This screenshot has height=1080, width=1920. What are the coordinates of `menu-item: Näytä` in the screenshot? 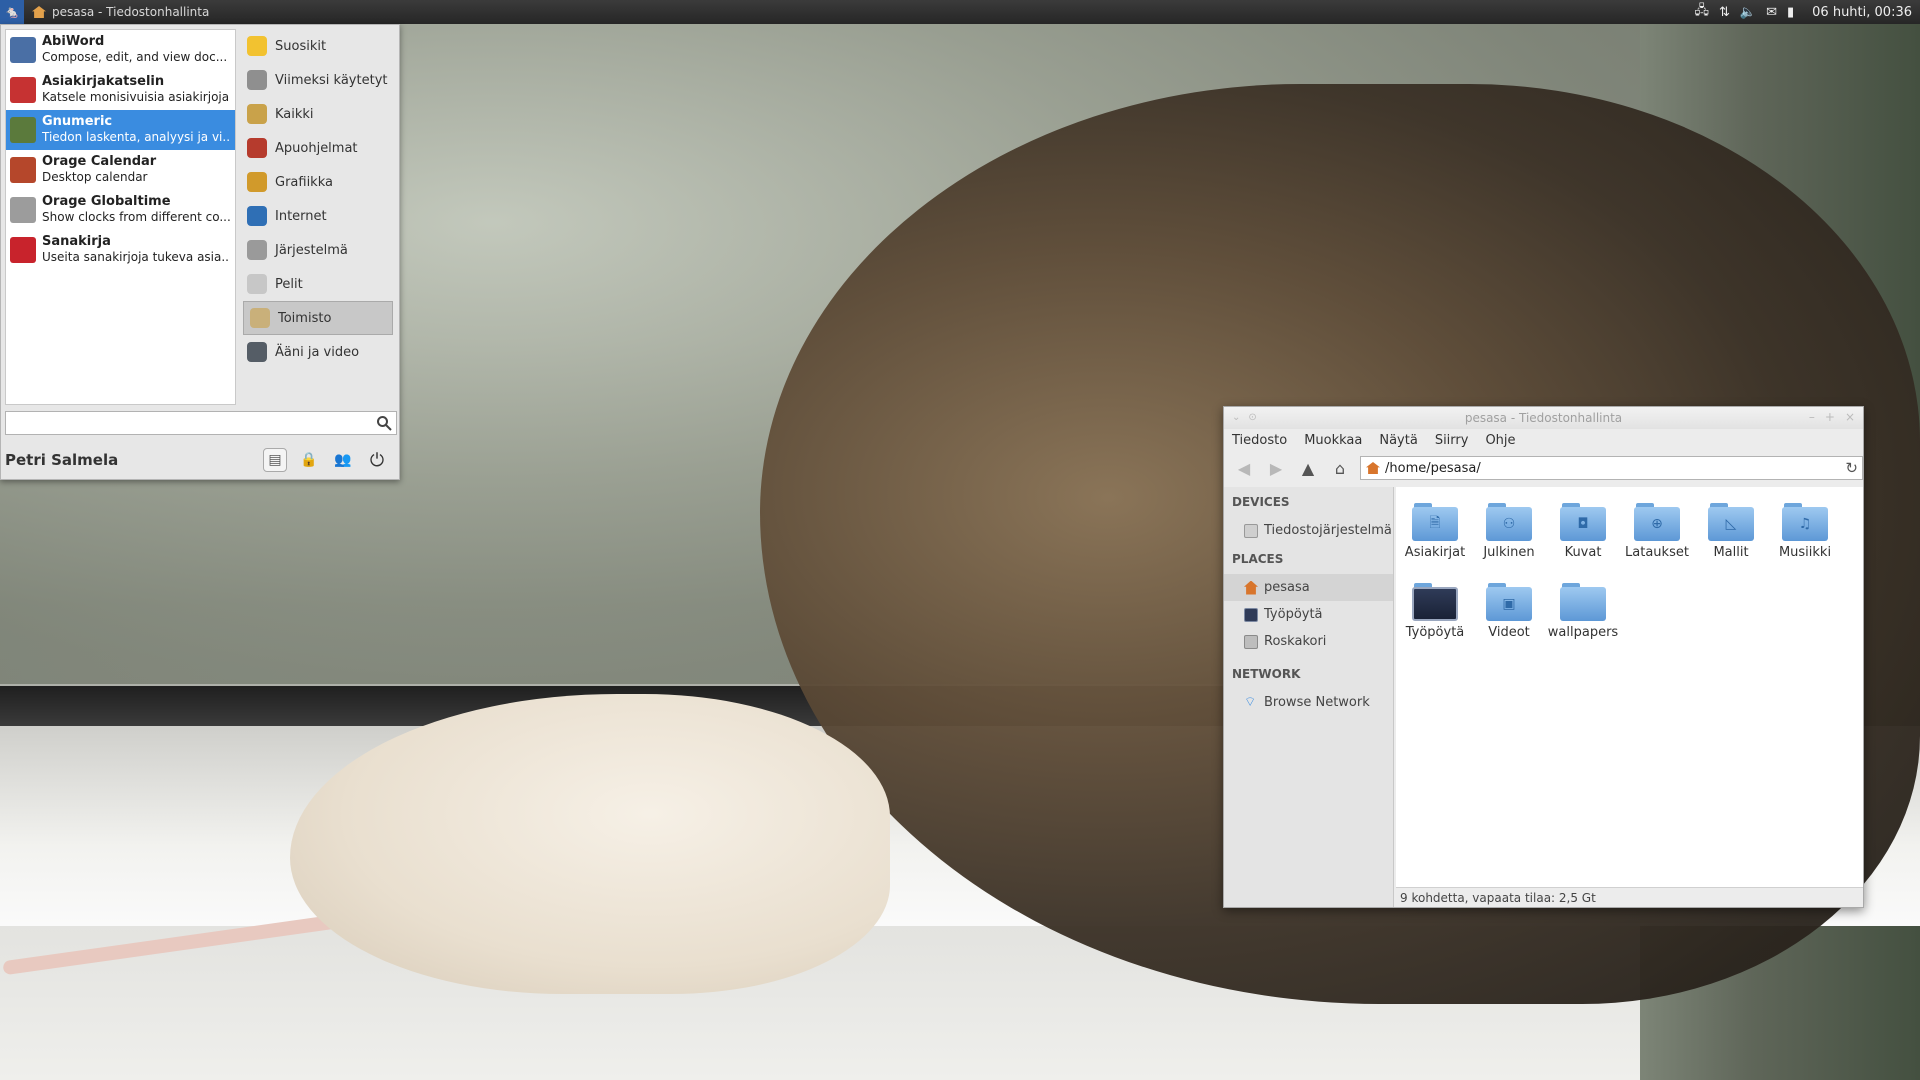 It's located at (1398, 440).